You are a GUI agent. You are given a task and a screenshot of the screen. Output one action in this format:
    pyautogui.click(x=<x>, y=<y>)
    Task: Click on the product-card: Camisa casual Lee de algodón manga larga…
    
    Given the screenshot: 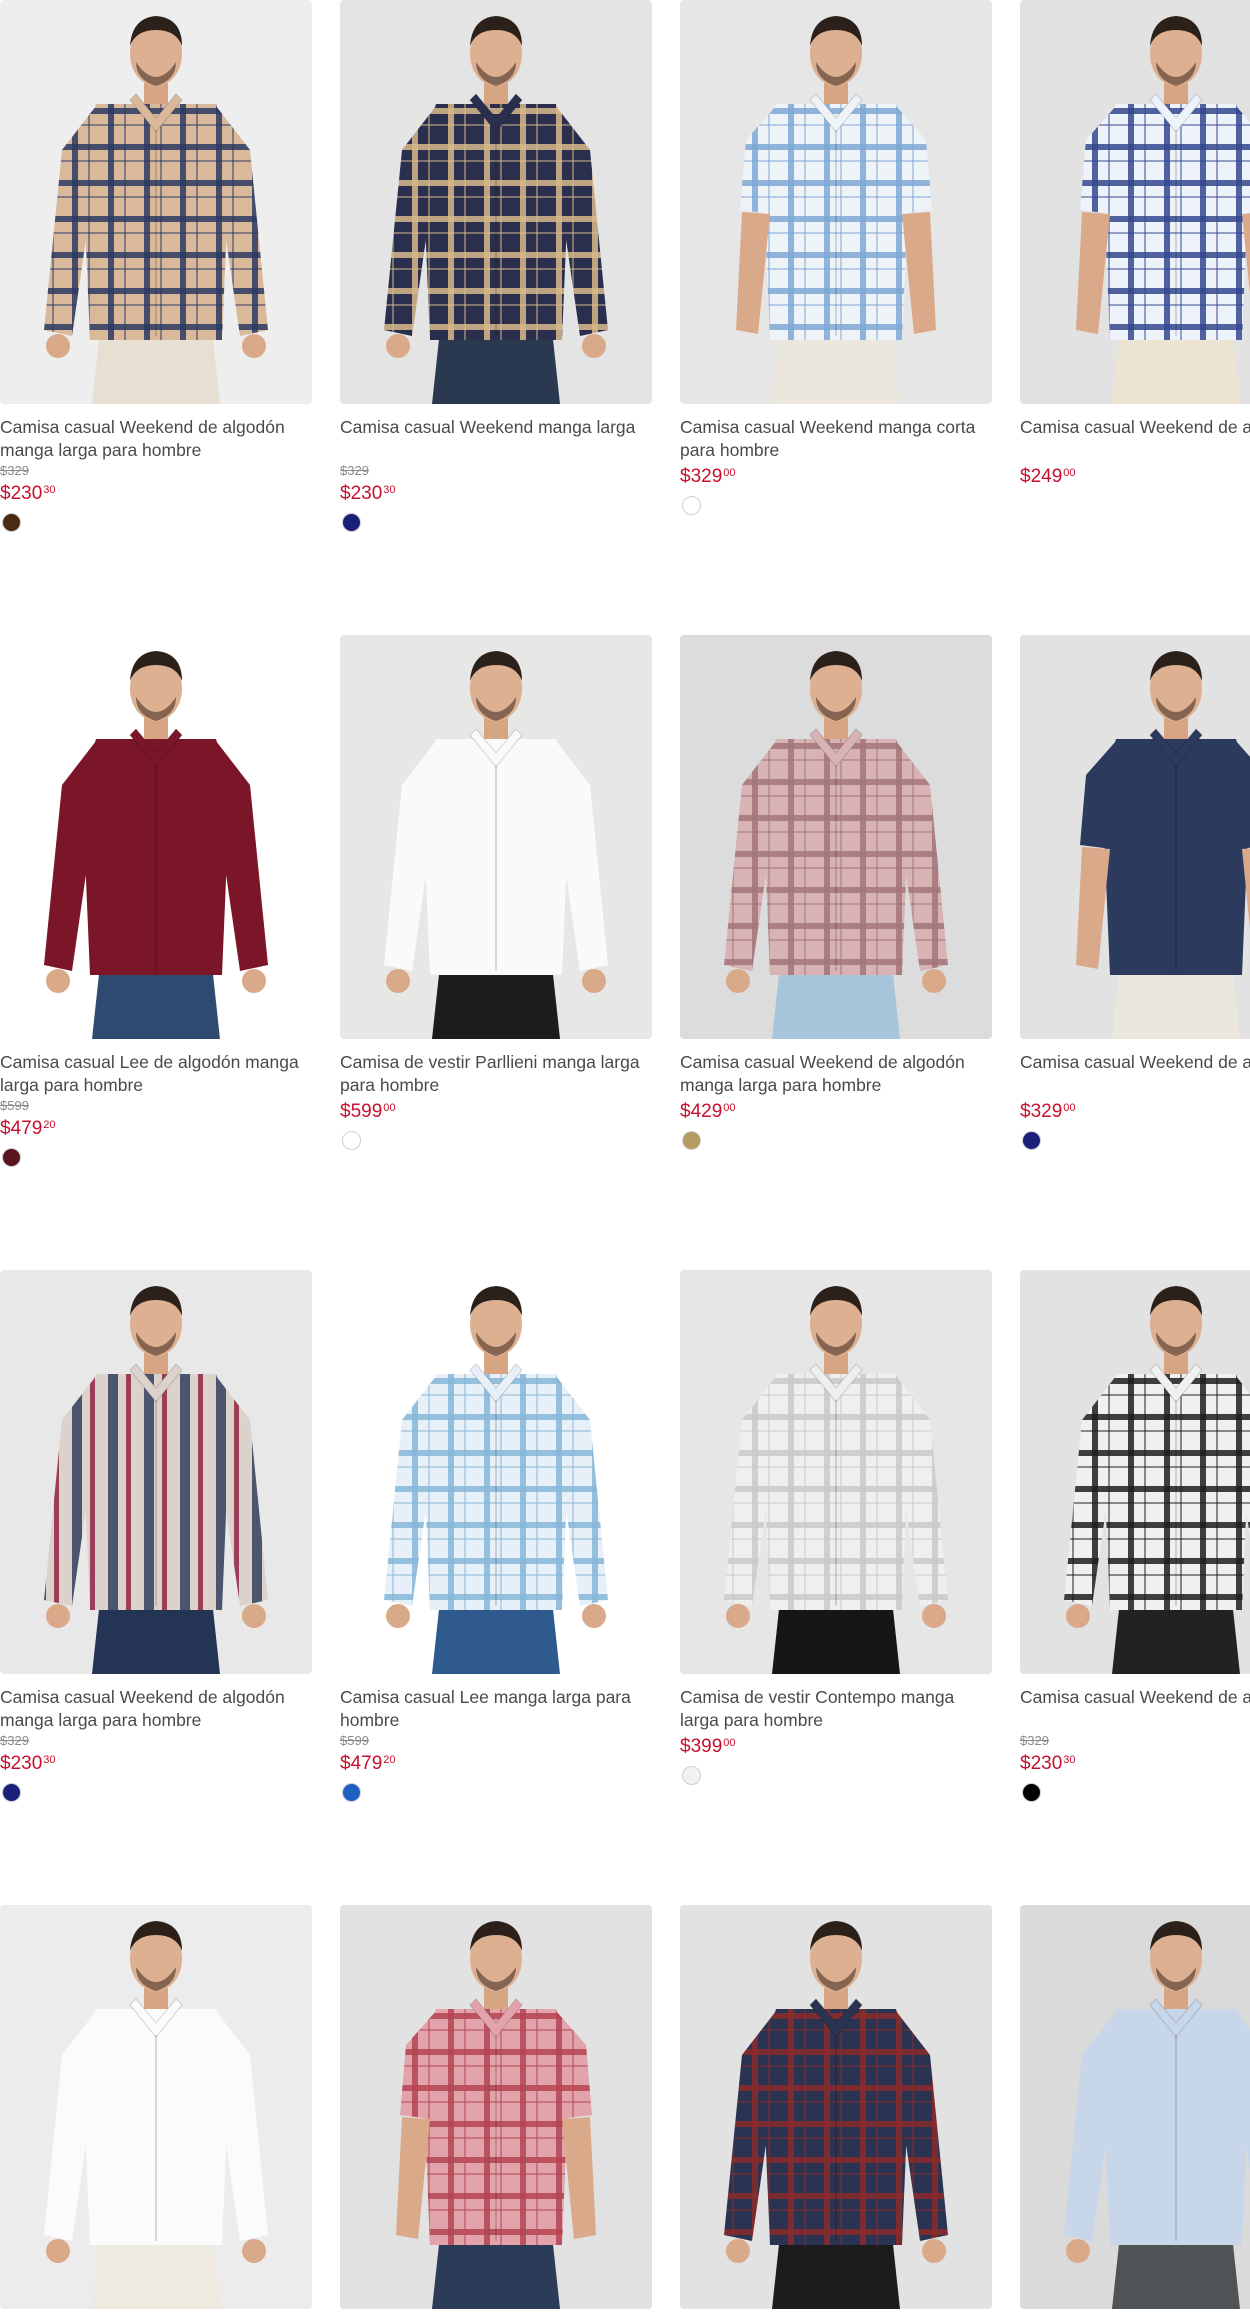 What is the action you would take?
    pyautogui.click(x=156, y=901)
    